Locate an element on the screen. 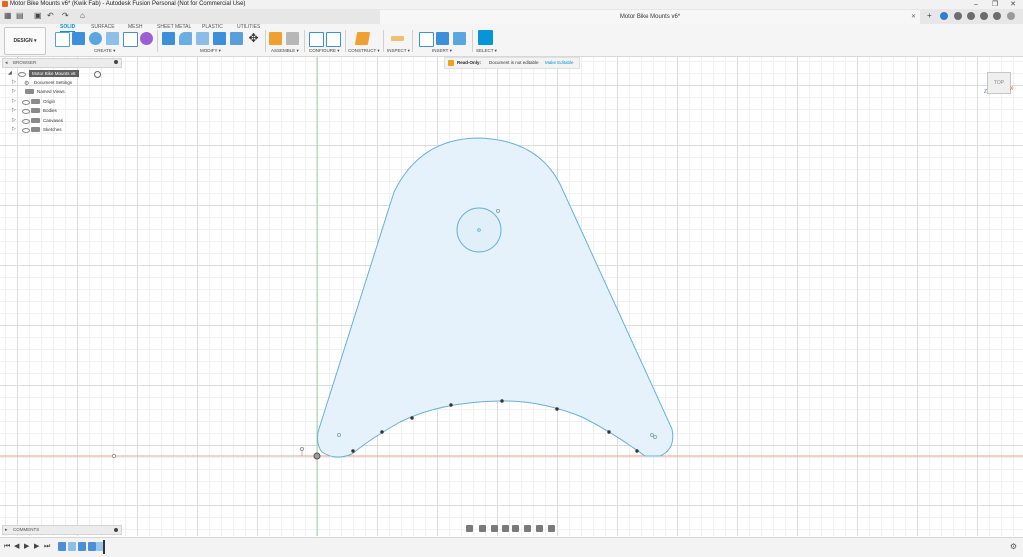  step-forward-button: ▶ is located at coordinates (36, 547).